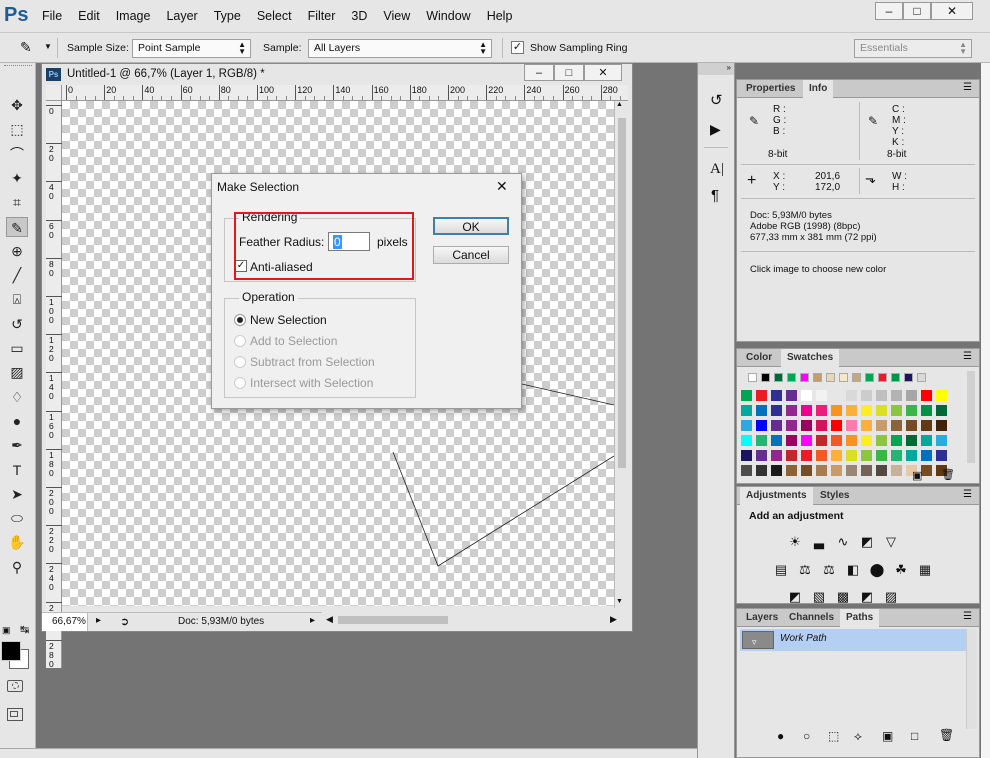 Image resolution: width=990 pixels, height=758 pixels. Describe the element at coordinates (17, 421) in the screenshot. I see `dodge-icon: ●` at that location.